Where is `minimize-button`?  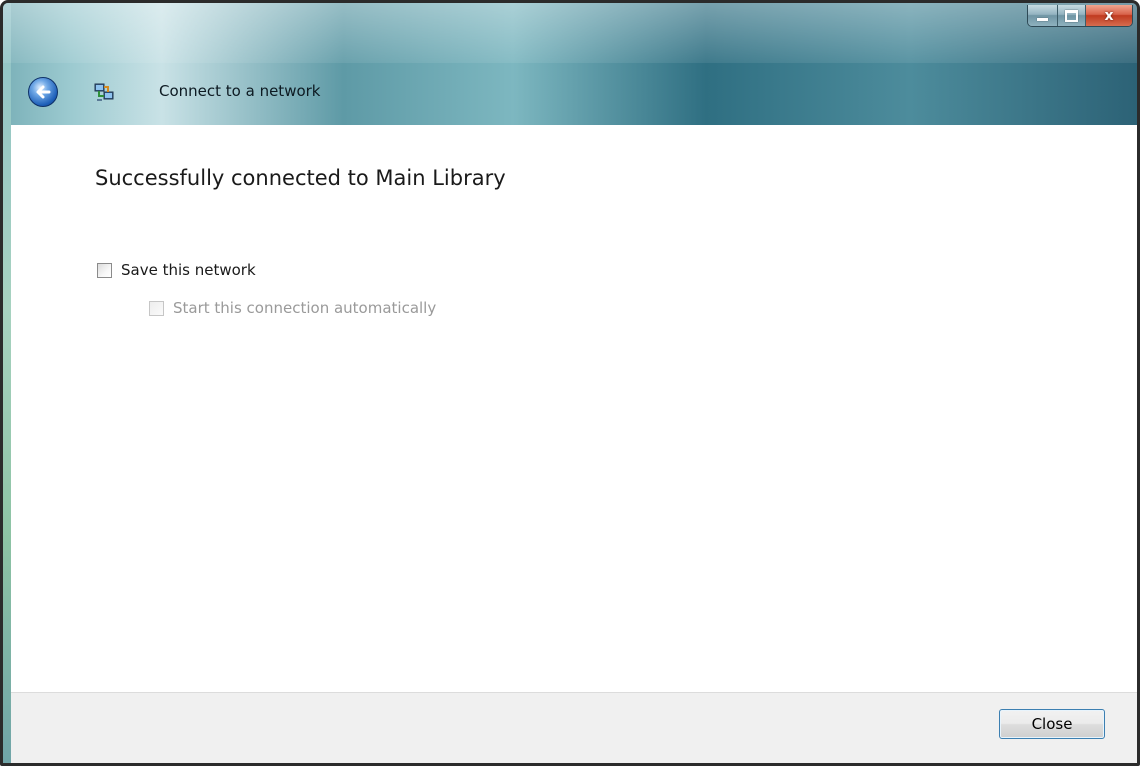
minimize-button is located at coordinates (1043, 15).